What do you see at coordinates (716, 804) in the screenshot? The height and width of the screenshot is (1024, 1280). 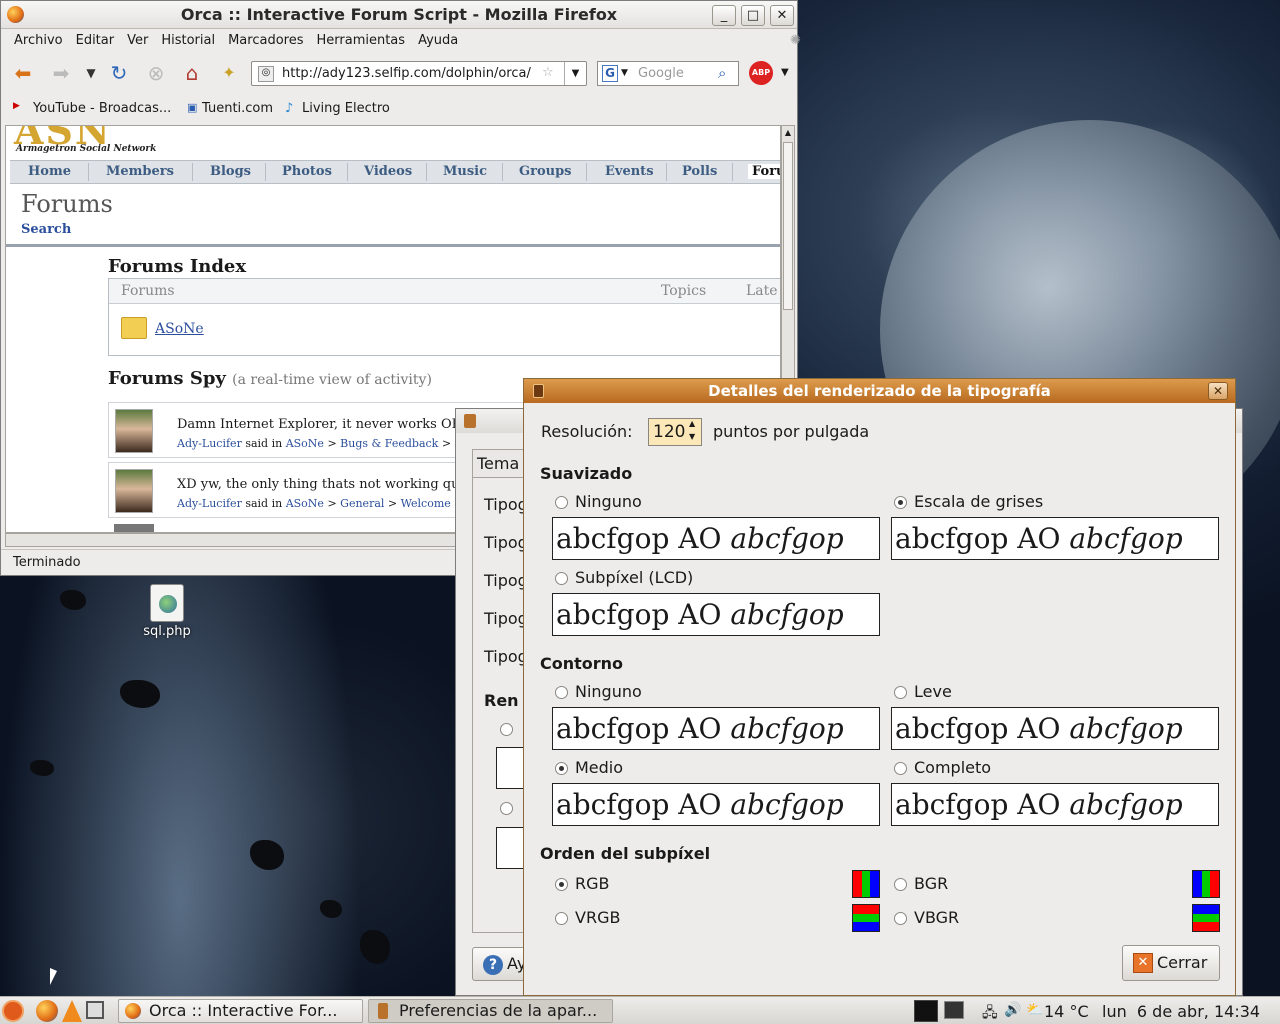 I see `hinting-medium-sample: abcfgop AO abcfgop` at bounding box center [716, 804].